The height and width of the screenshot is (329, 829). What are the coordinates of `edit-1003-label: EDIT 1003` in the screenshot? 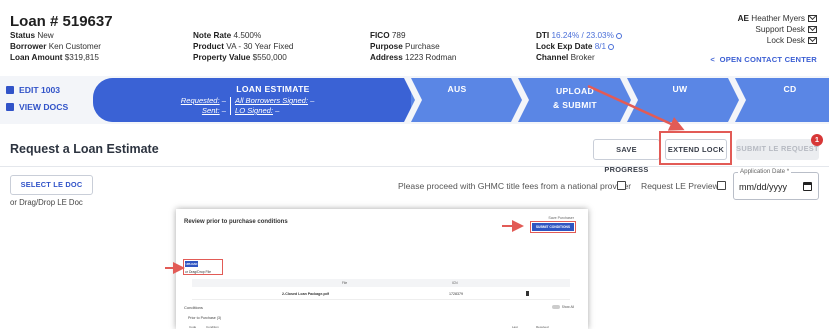 It's located at (40, 90).